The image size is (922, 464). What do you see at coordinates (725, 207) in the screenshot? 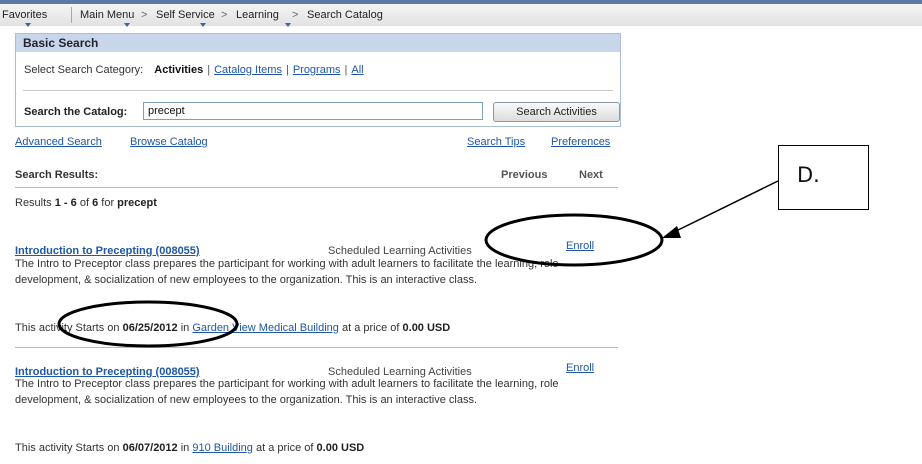
I see `annotation-arrow-line` at bounding box center [725, 207].